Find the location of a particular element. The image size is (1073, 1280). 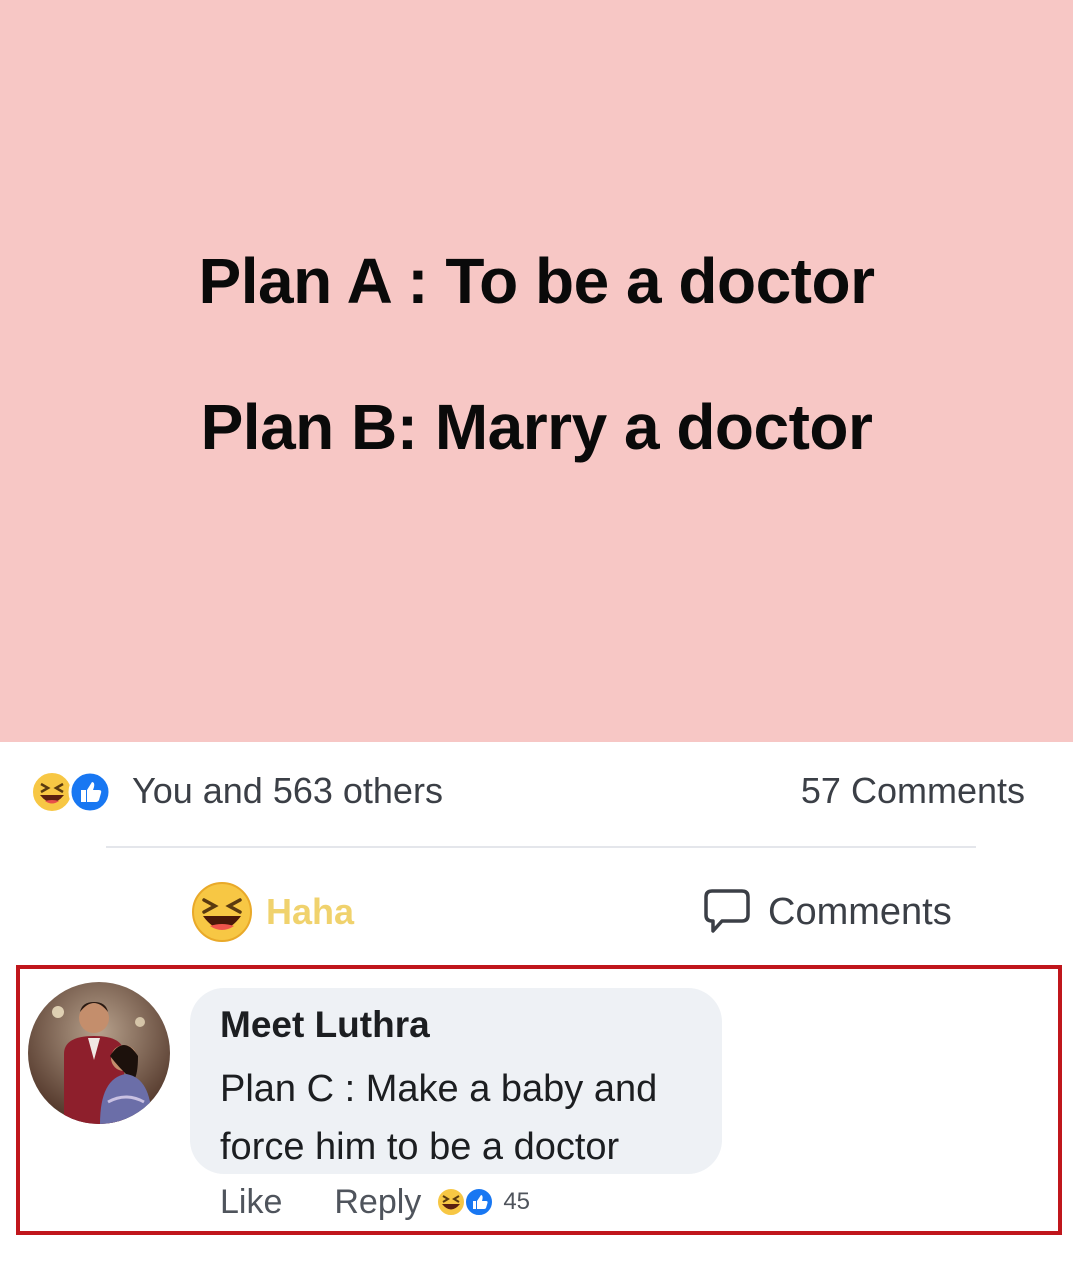

comment-bubble-icon is located at coordinates (727, 911).